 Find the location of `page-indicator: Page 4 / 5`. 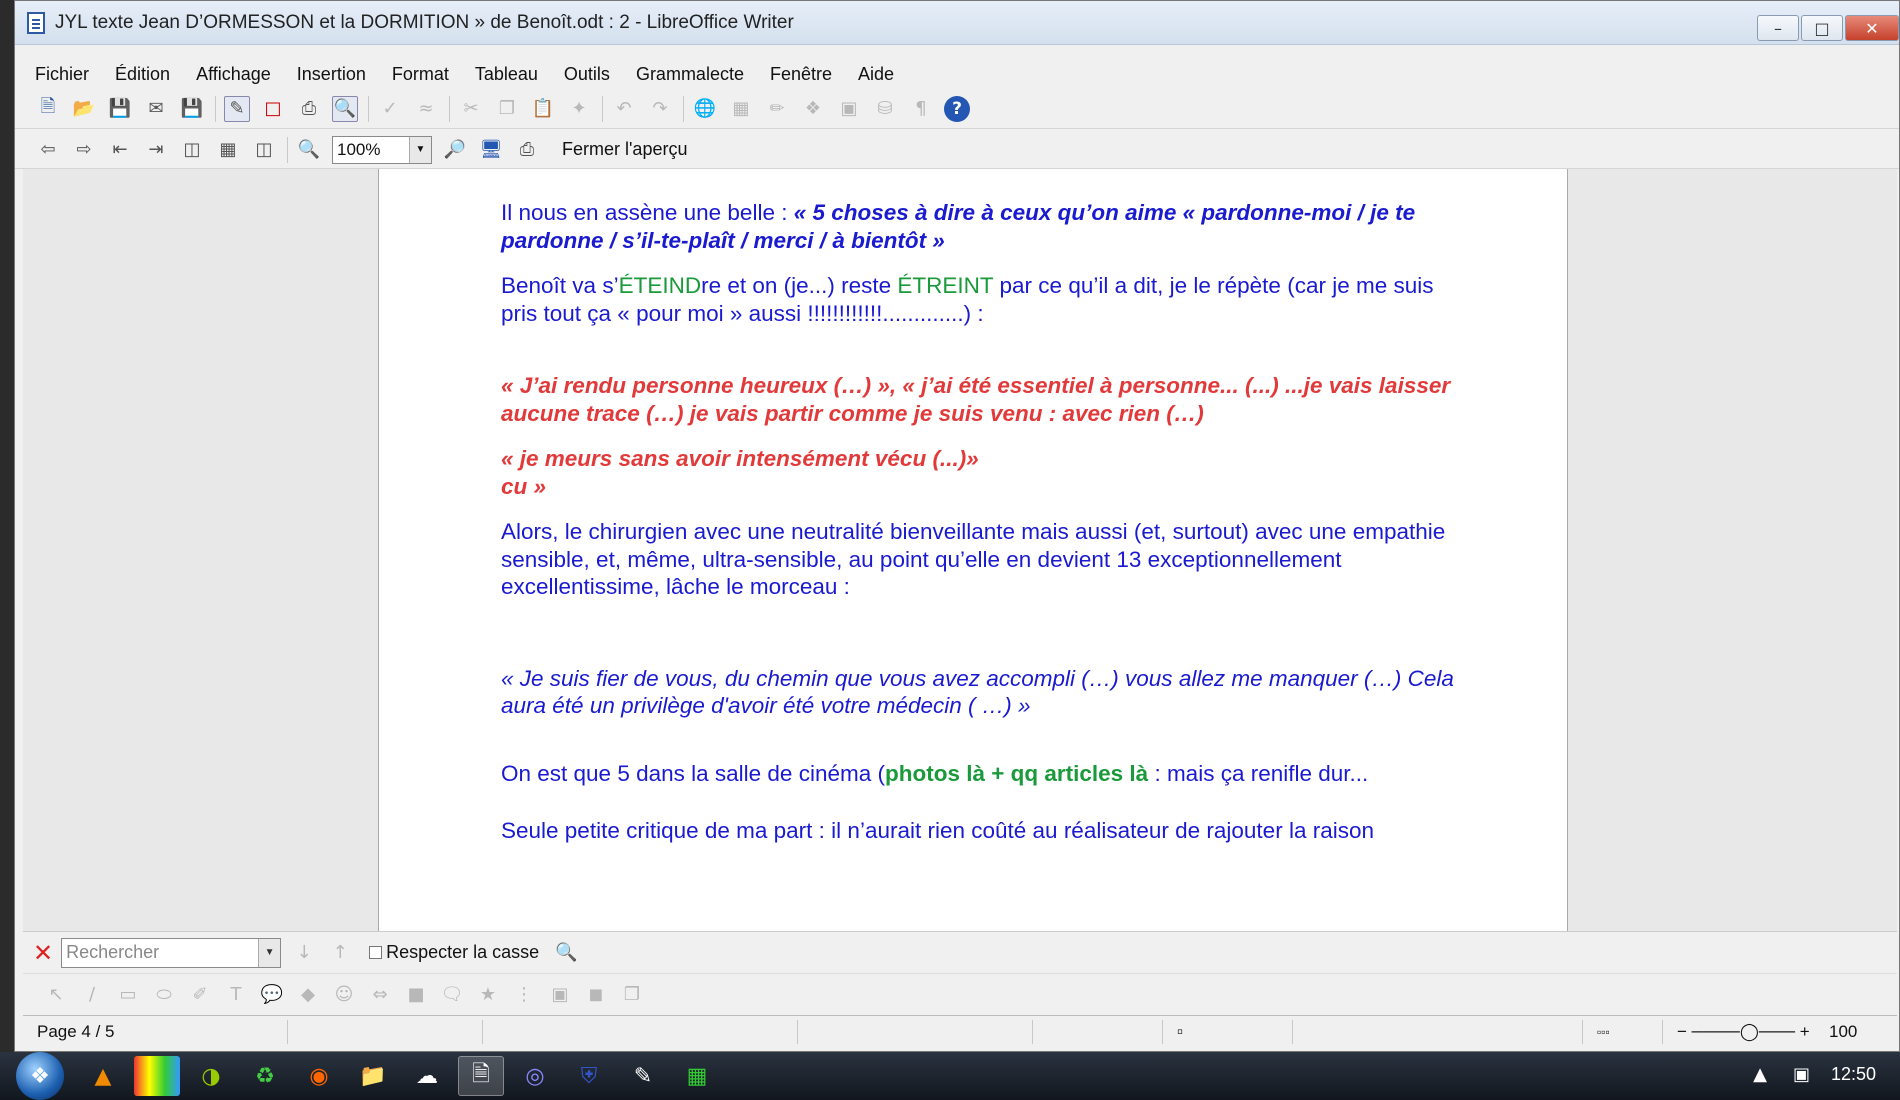

page-indicator: Page 4 / 5 is located at coordinates (155, 1031).